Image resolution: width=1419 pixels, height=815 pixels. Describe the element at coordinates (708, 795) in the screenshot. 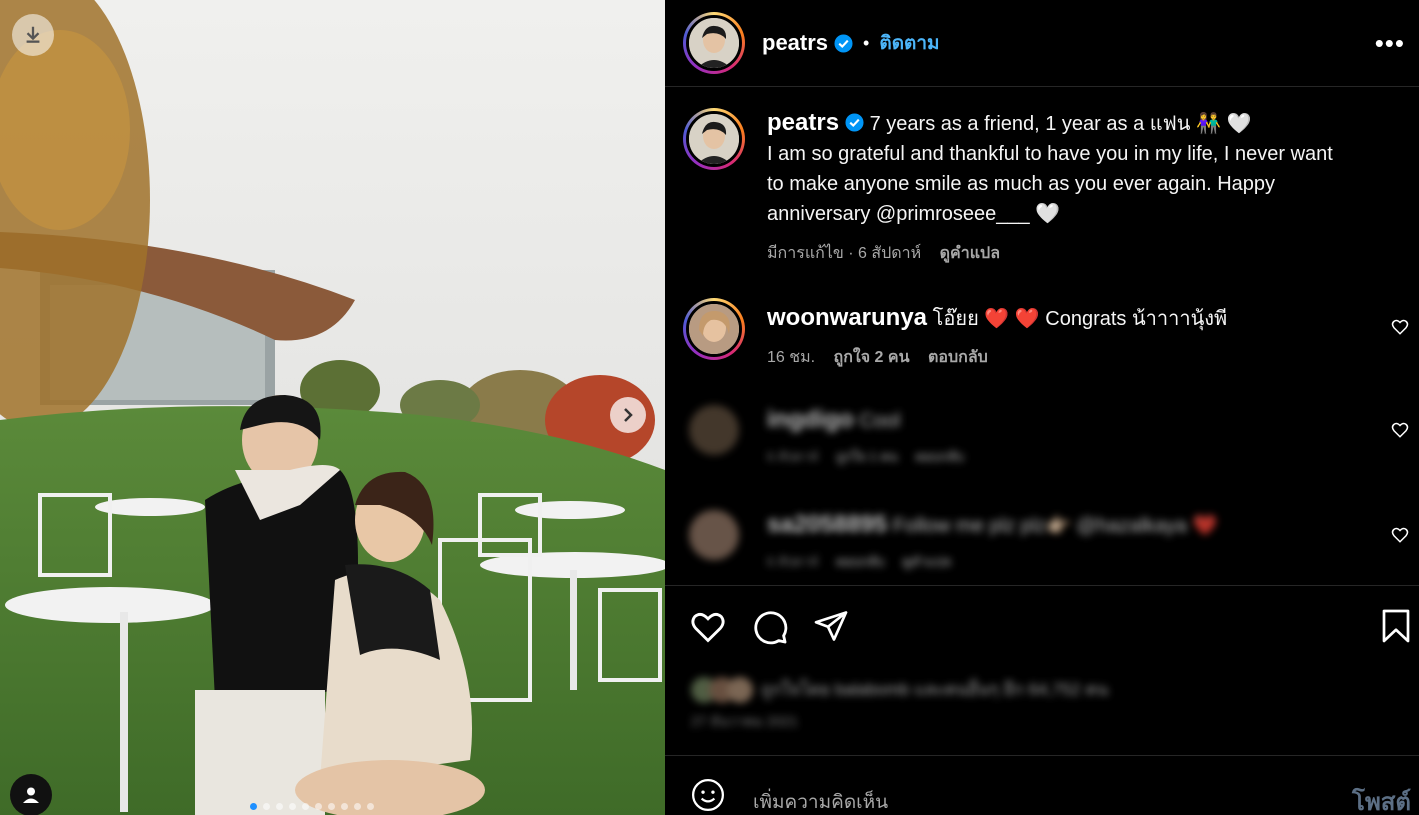

I see `emoji-icon` at that location.